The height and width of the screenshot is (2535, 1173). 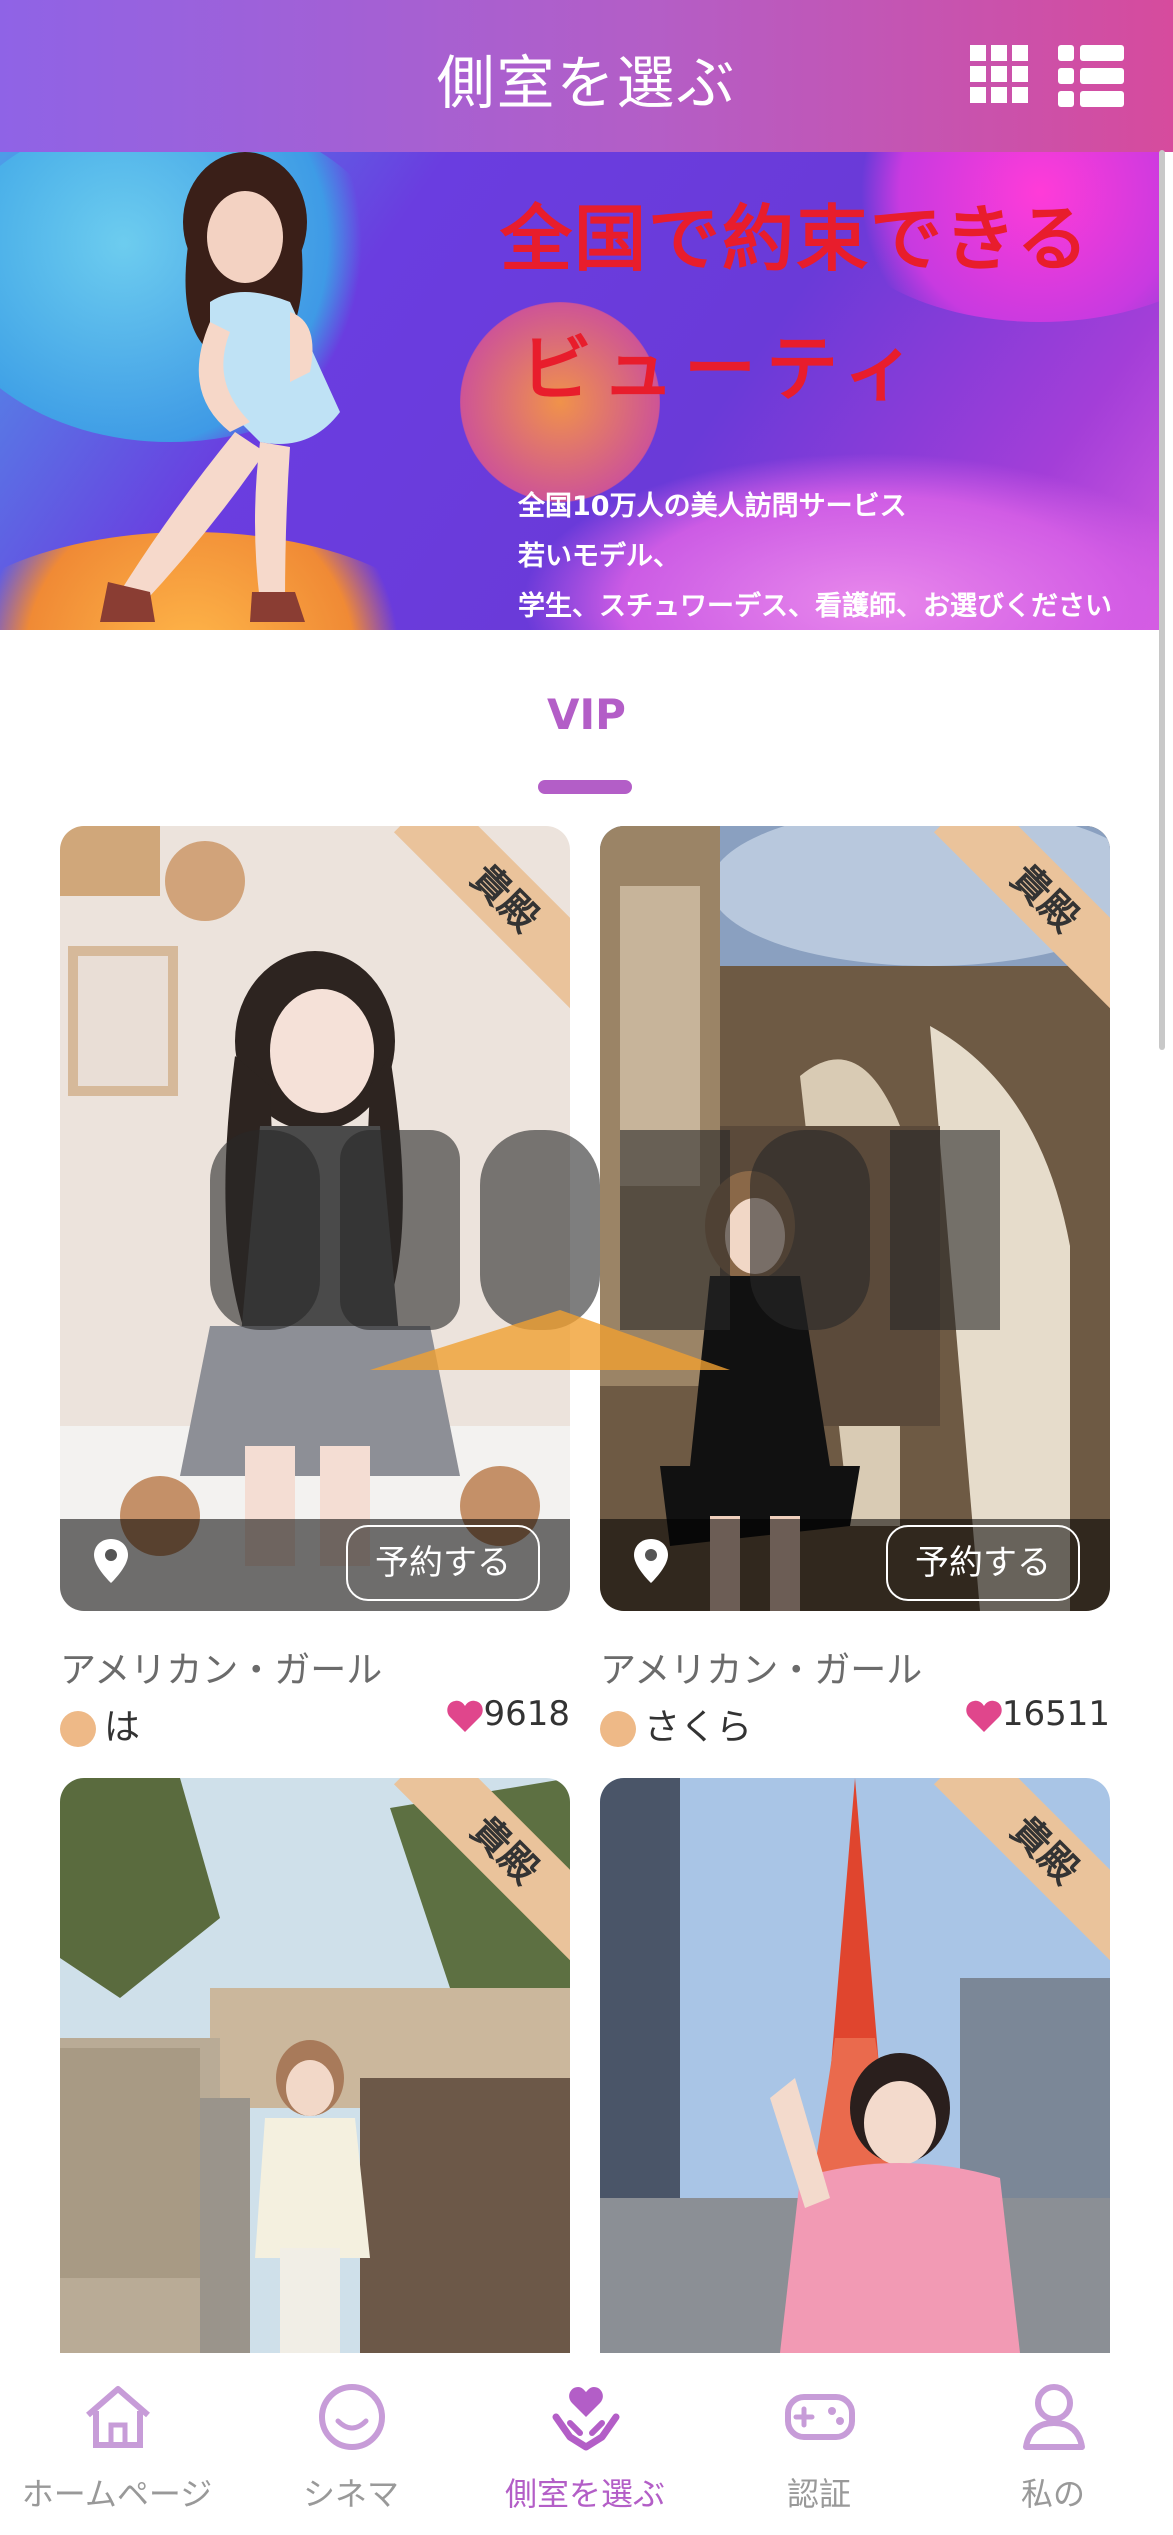 What do you see at coordinates (795, 239) in the screenshot?
I see `banner-headline-1: 全国で約束できる` at bounding box center [795, 239].